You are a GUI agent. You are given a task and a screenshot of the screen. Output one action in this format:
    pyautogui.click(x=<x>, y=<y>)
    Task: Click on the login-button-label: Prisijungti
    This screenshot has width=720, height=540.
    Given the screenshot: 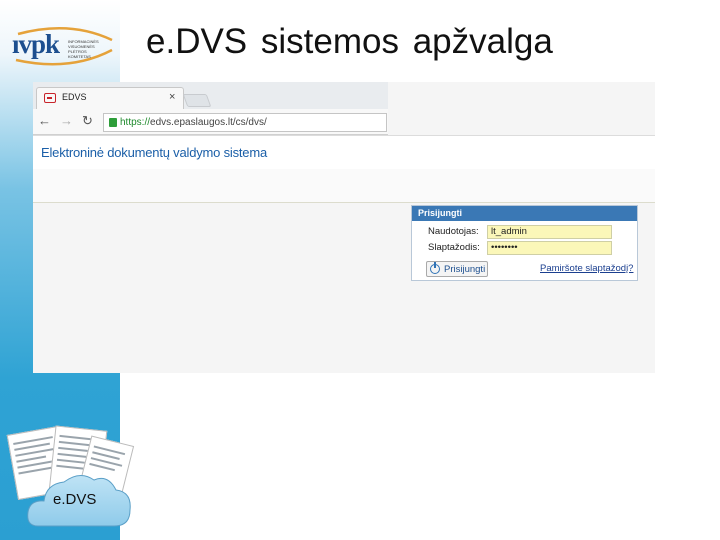 What is the action you would take?
    pyautogui.click(x=465, y=269)
    